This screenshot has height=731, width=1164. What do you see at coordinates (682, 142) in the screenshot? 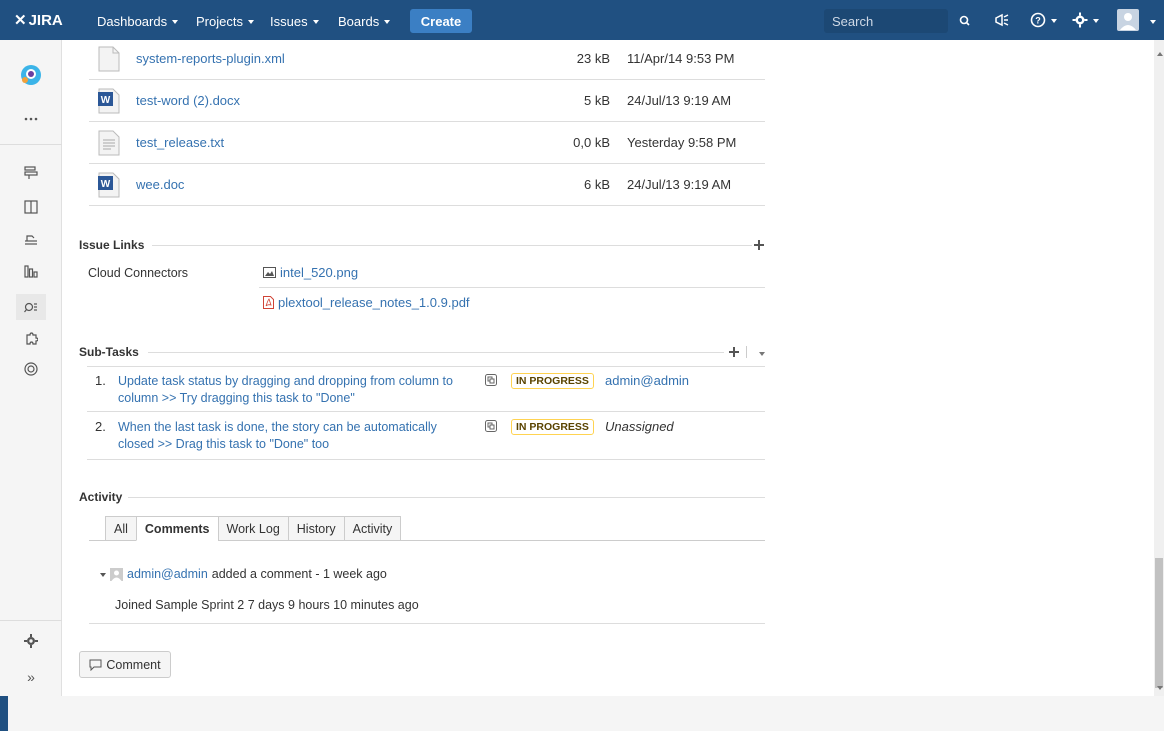
I see `attachment-date: Yesterday 9:58 PM` at bounding box center [682, 142].